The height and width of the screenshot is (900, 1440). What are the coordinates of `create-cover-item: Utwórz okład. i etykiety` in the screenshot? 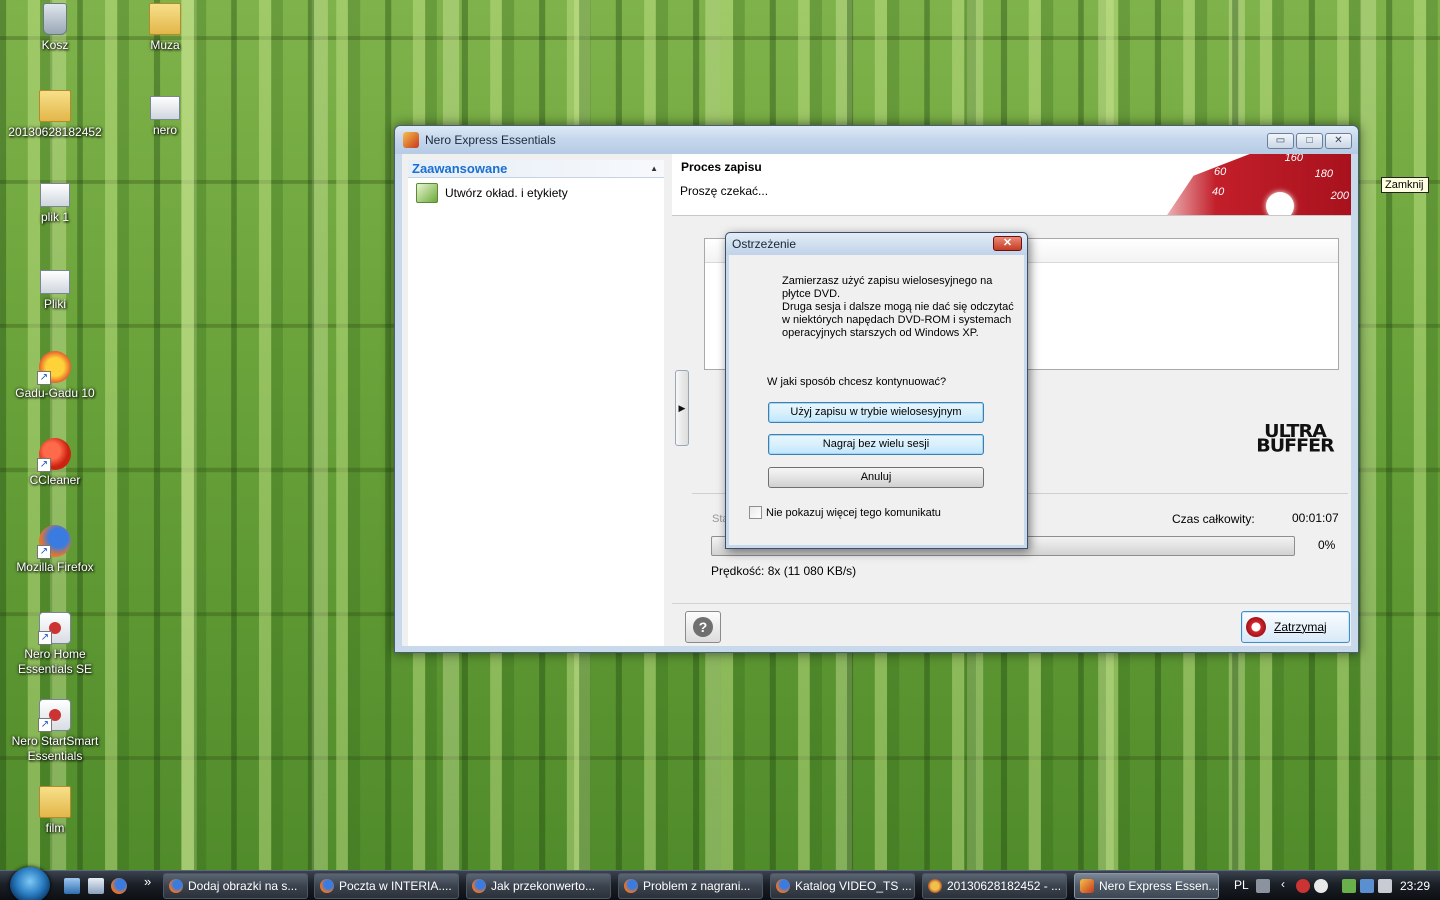 It's located at (536, 190).